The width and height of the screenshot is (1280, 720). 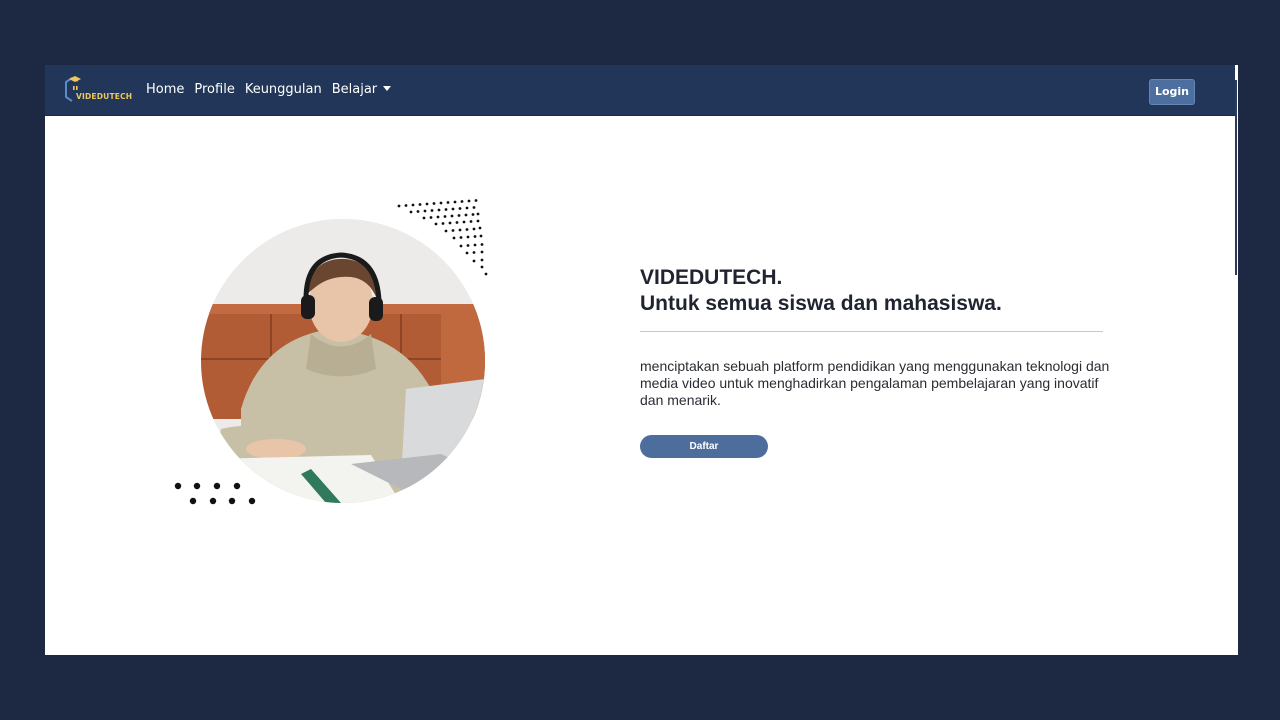 What do you see at coordinates (214, 89) in the screenshot?
I see `nav-profile: Profile` at bounding box center [214, 89].